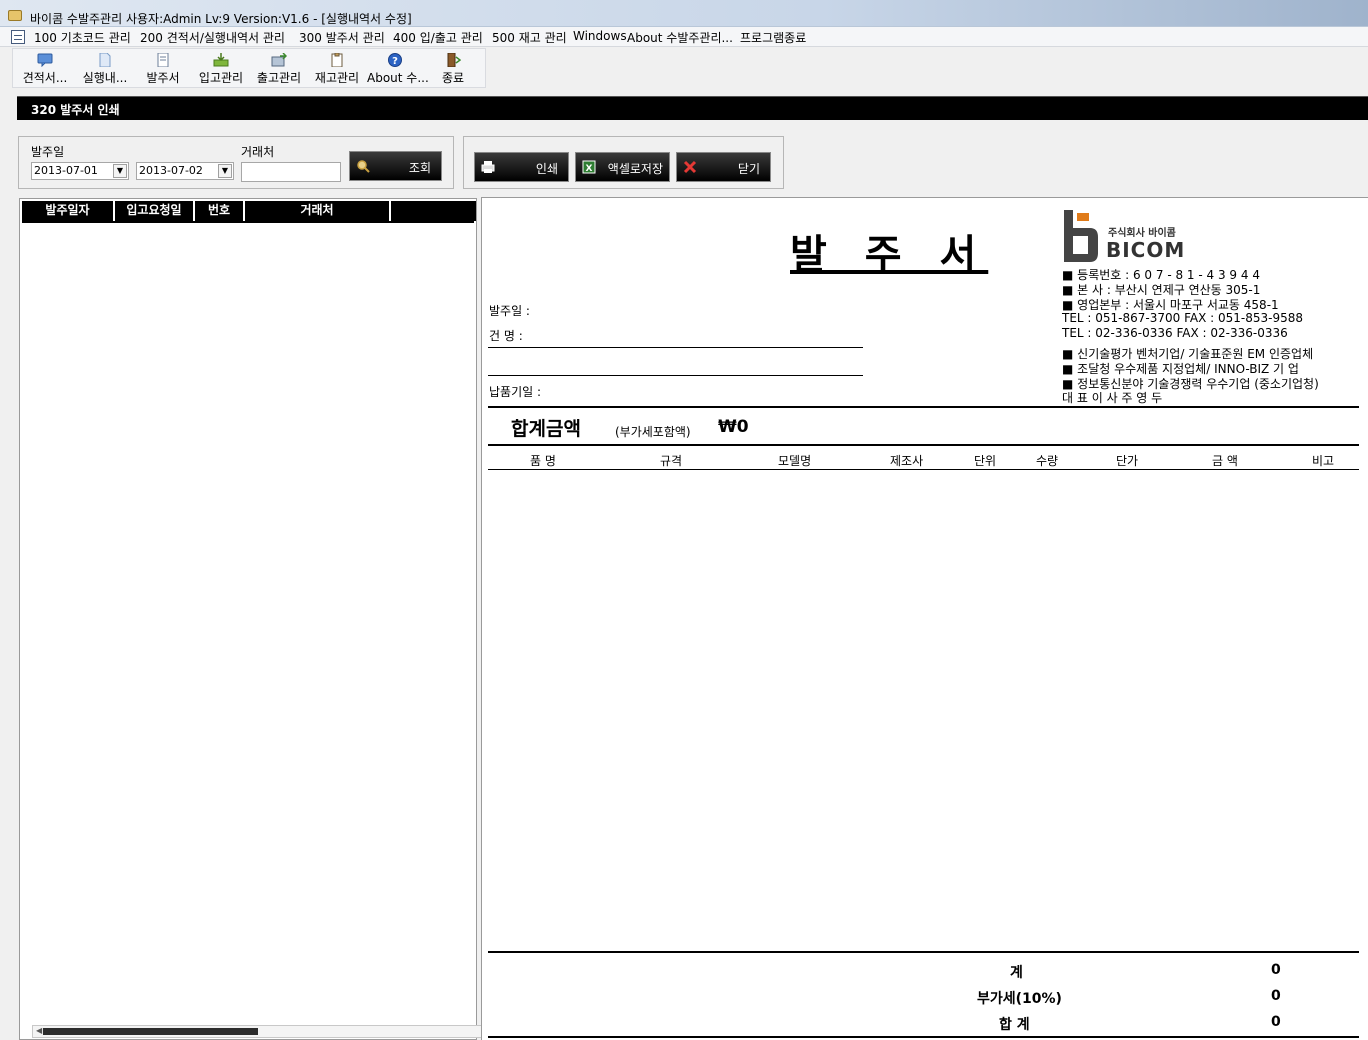 This screenshot has height=1040, width=1368. I want to click on total-top-rule, so click(923, 407).